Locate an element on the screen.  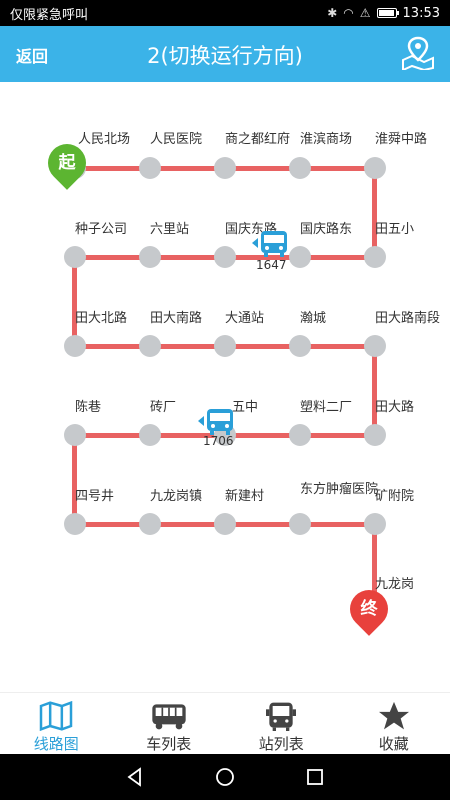
tab-bus-list: 车列表 is located at coordinates (169, 723).